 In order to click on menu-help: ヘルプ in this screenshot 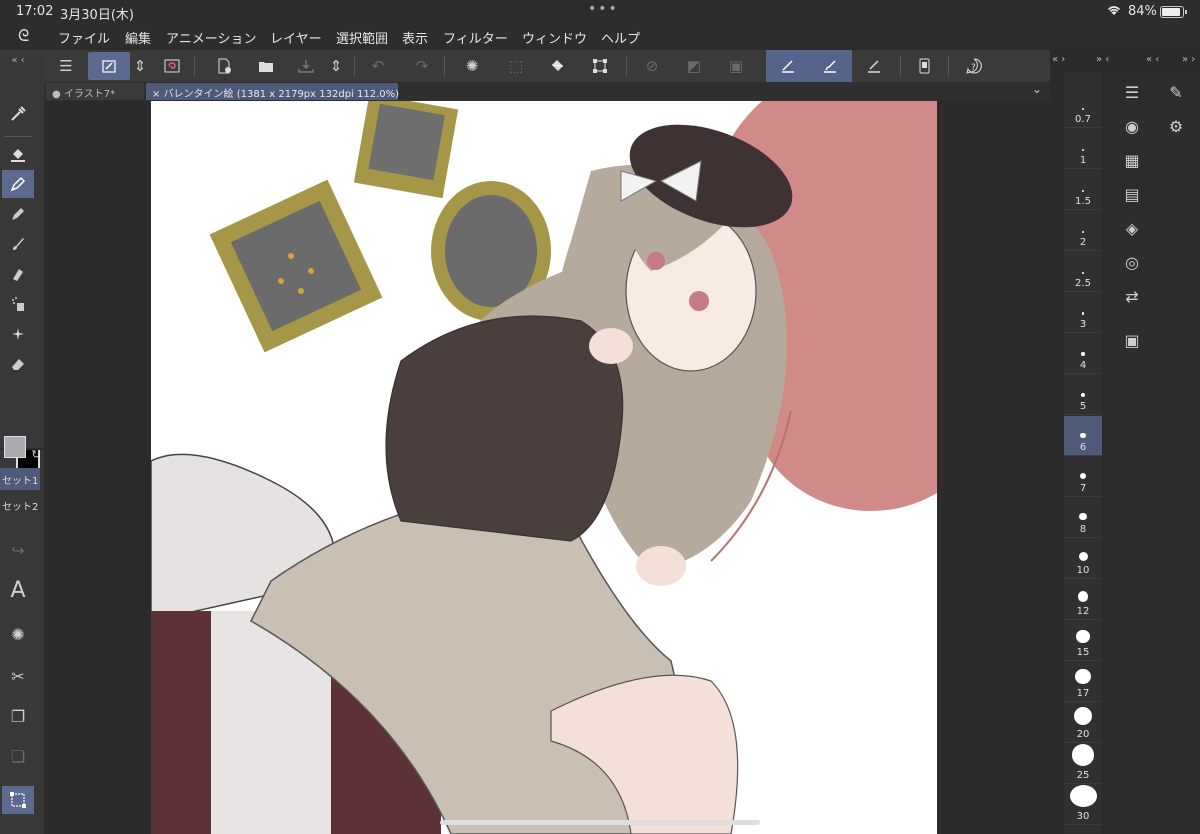, I will do `click(620, 37)`.